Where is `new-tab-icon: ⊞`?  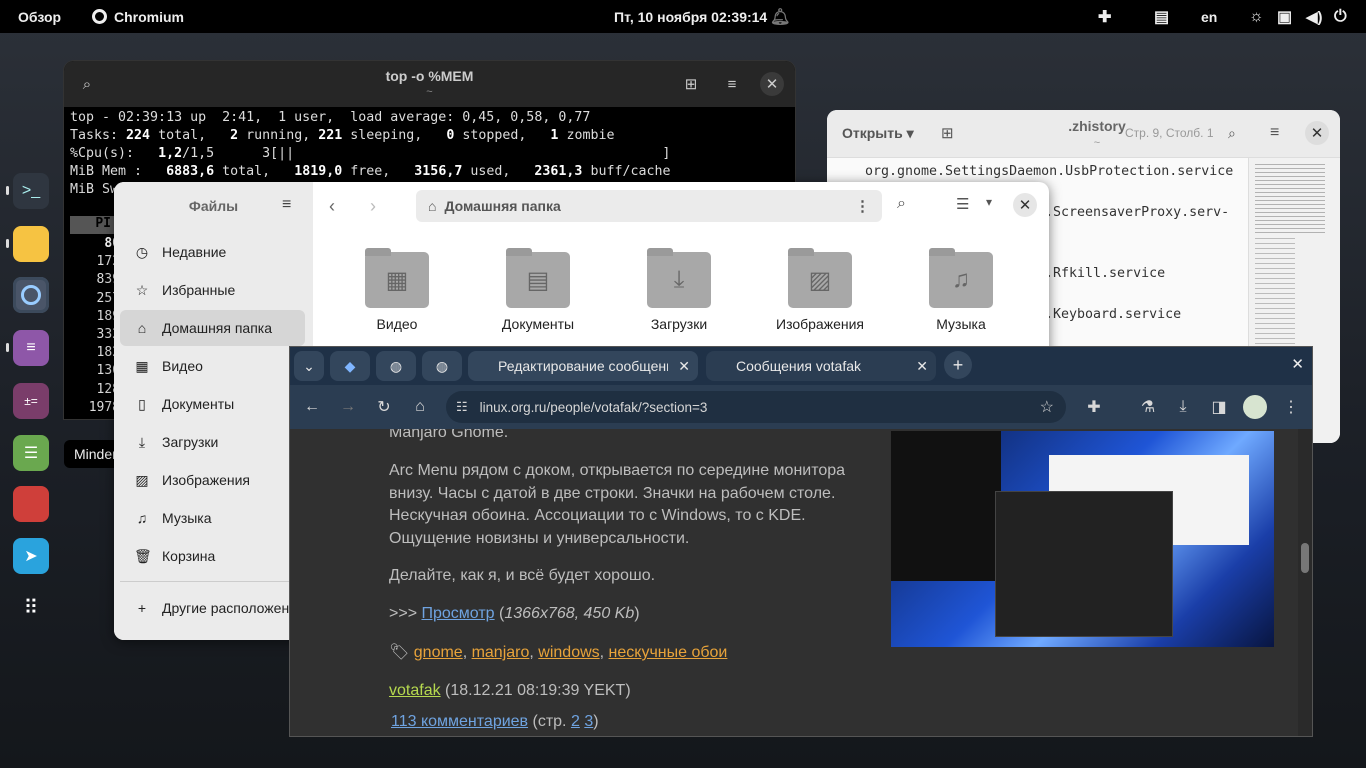
new-tab-icon: ⊞ is located at coordinates (691, 84).